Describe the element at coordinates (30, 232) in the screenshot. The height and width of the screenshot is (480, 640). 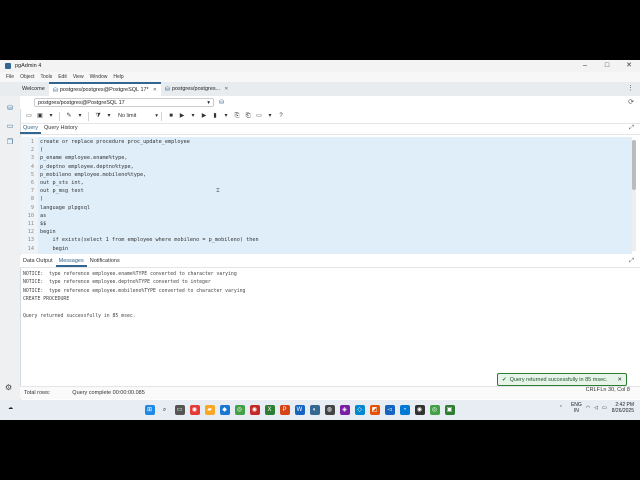
I see `line-number: 12` at that location.